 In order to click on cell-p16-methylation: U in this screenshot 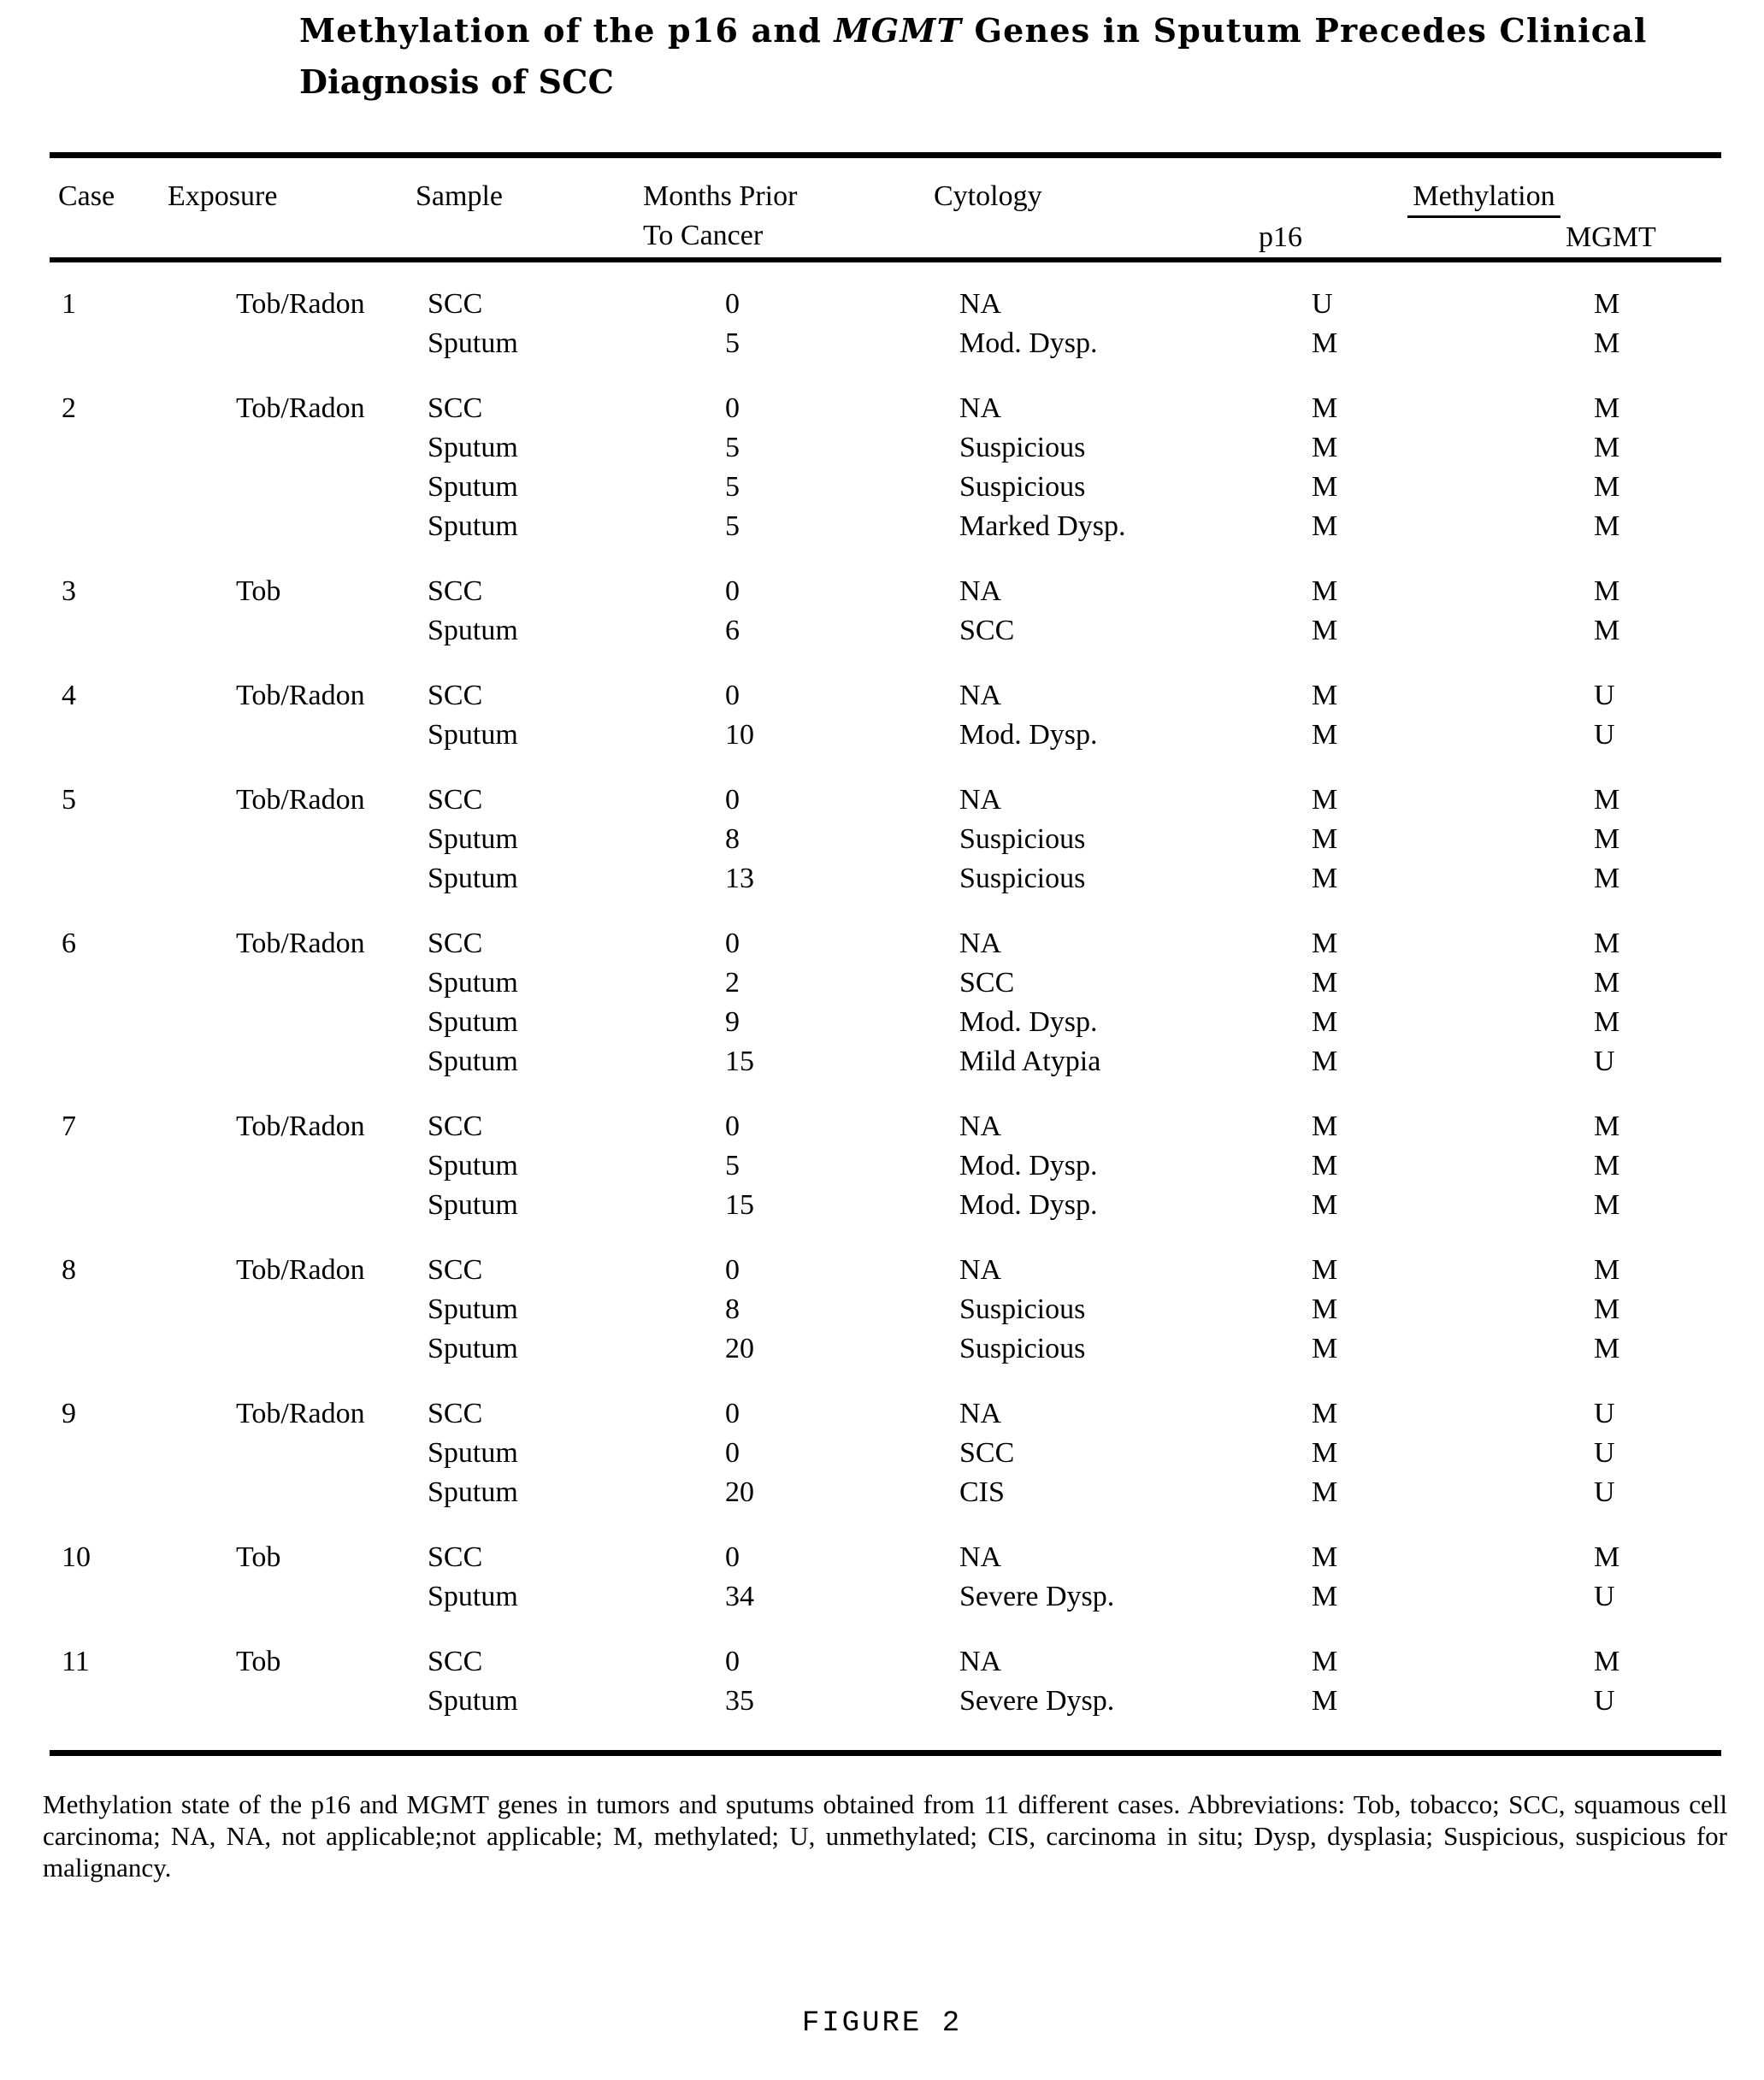, I will do `click(1322, 304)`.